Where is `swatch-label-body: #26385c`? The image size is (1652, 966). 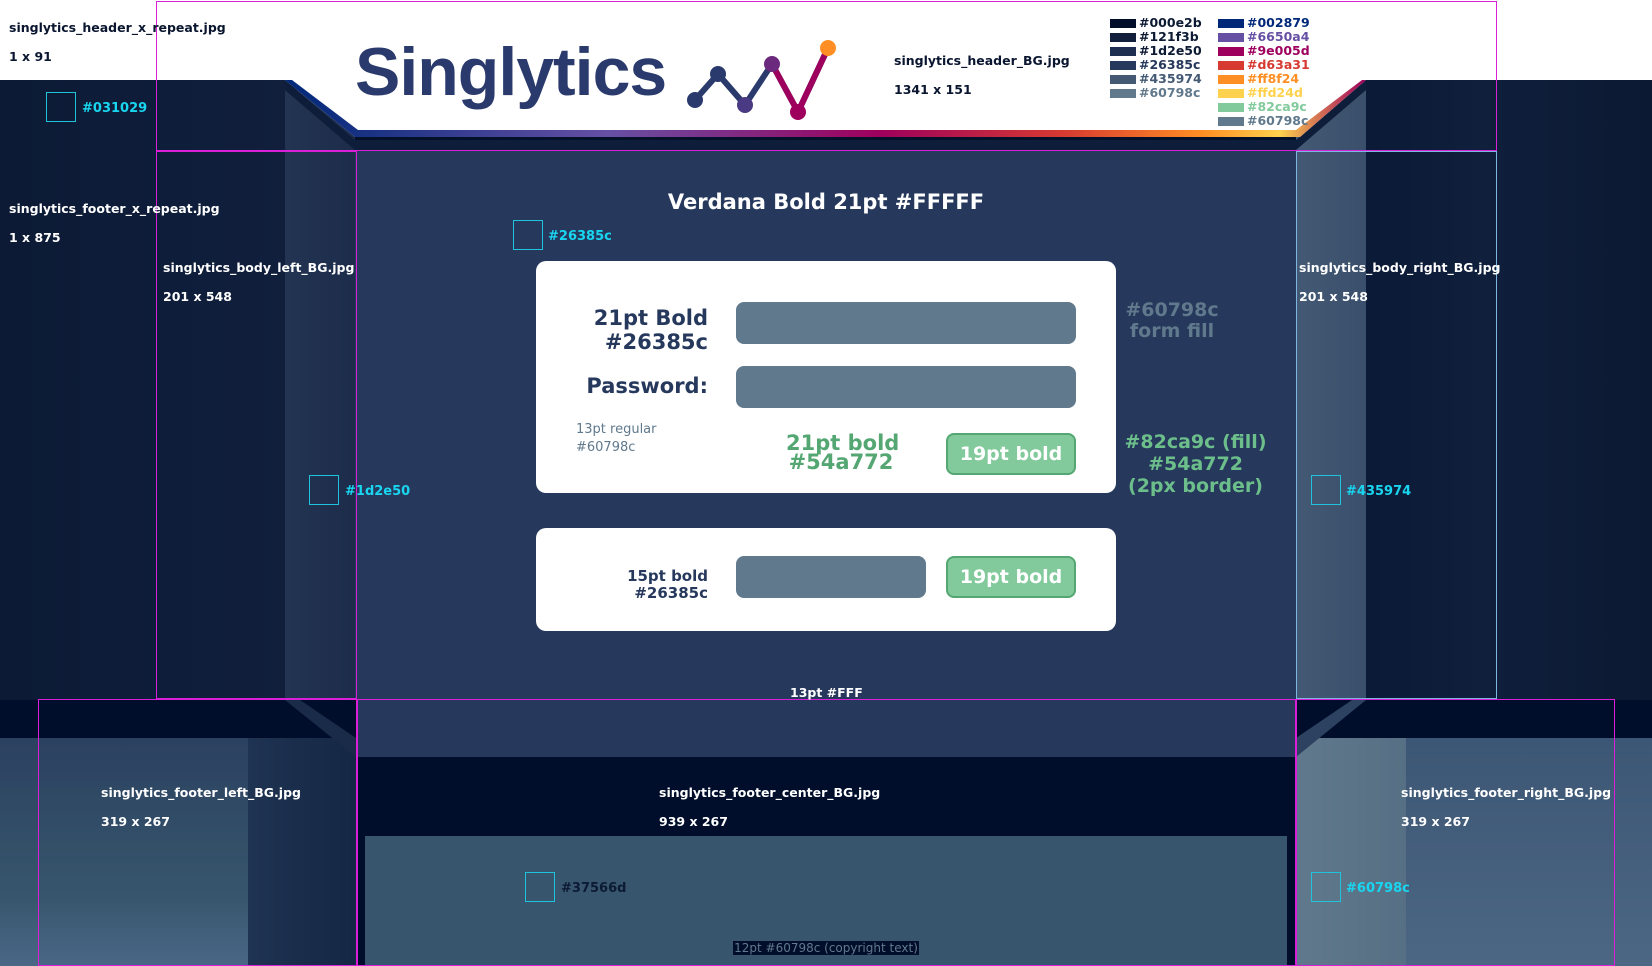
swatch-label-body: #26385c is located at coordinates (580, 236).